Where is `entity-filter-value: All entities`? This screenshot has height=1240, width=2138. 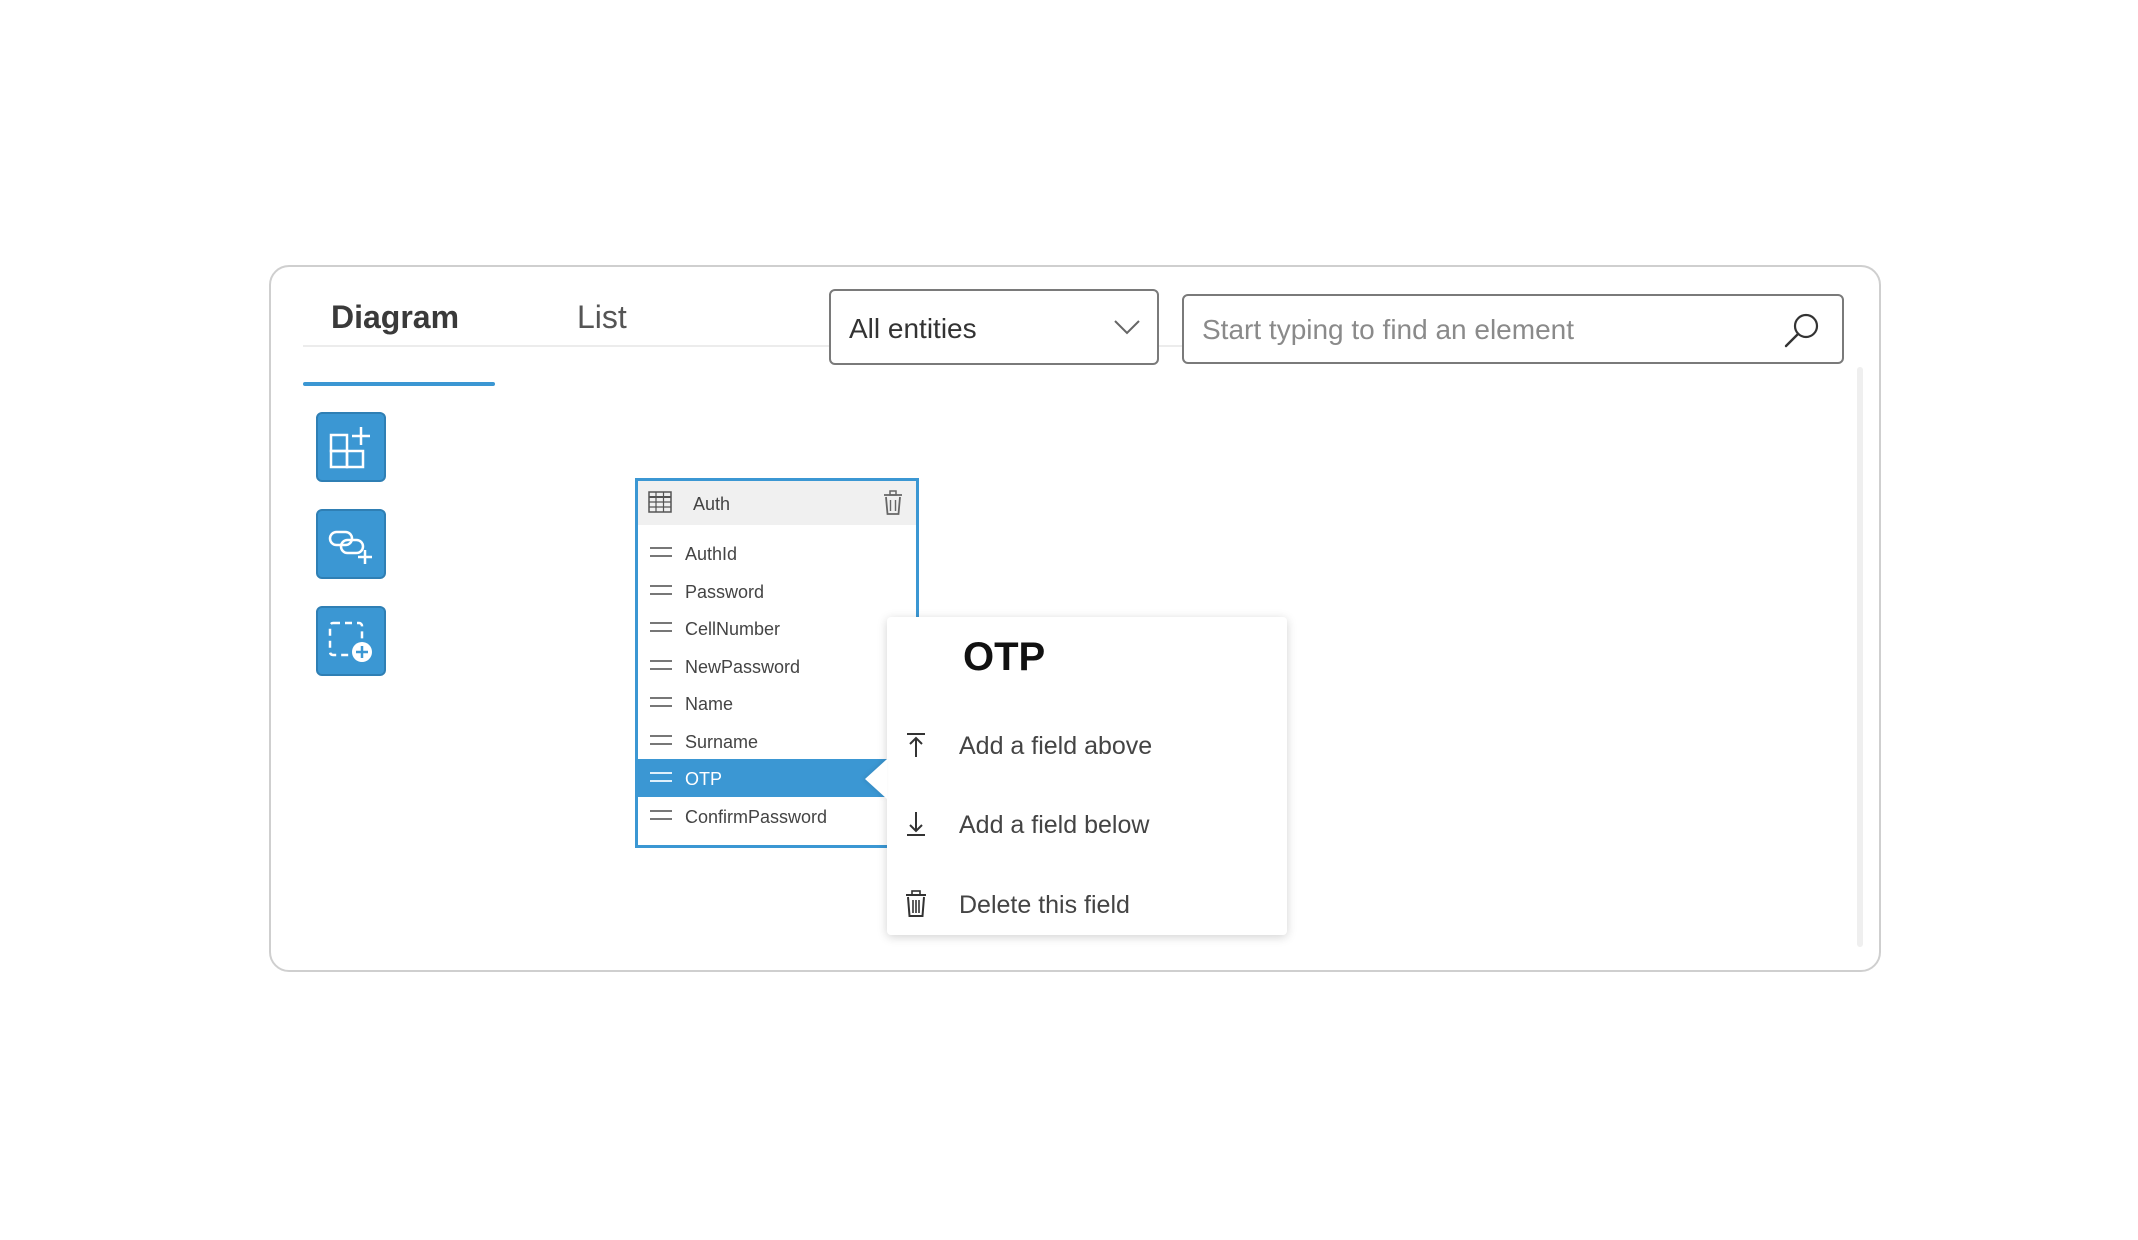
entity-filter-value: All entities is located at coordinates (913, 328).